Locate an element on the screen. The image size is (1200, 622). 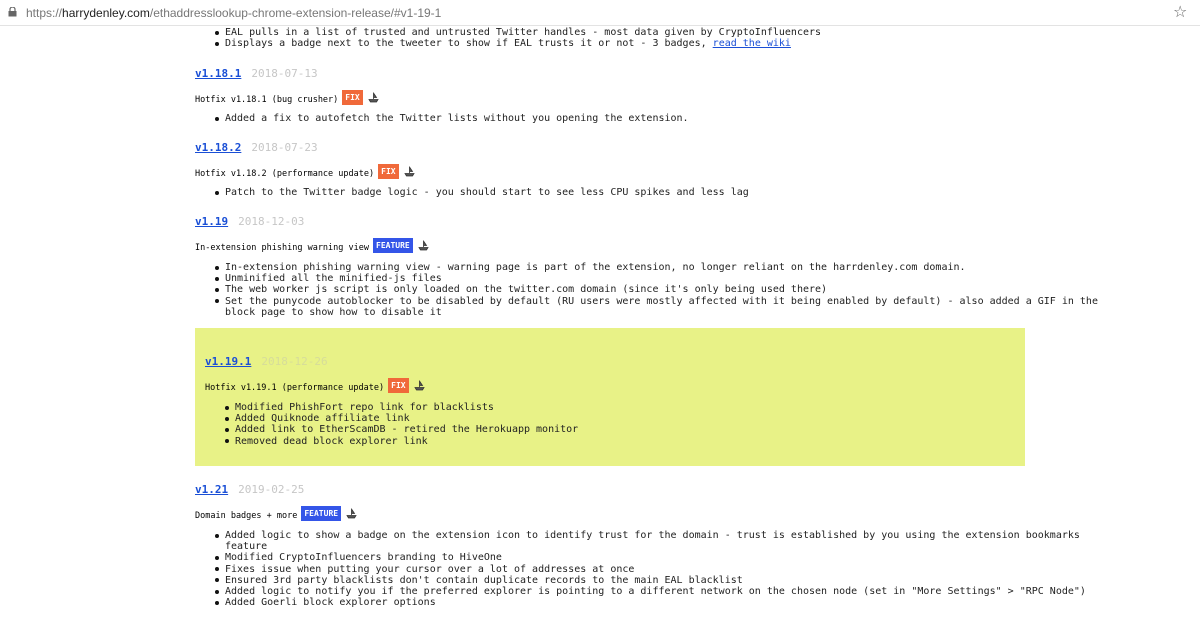
release-title-row: Hotfix v1.19.1 (performance update) FIX is located at coordinates (315, 384).